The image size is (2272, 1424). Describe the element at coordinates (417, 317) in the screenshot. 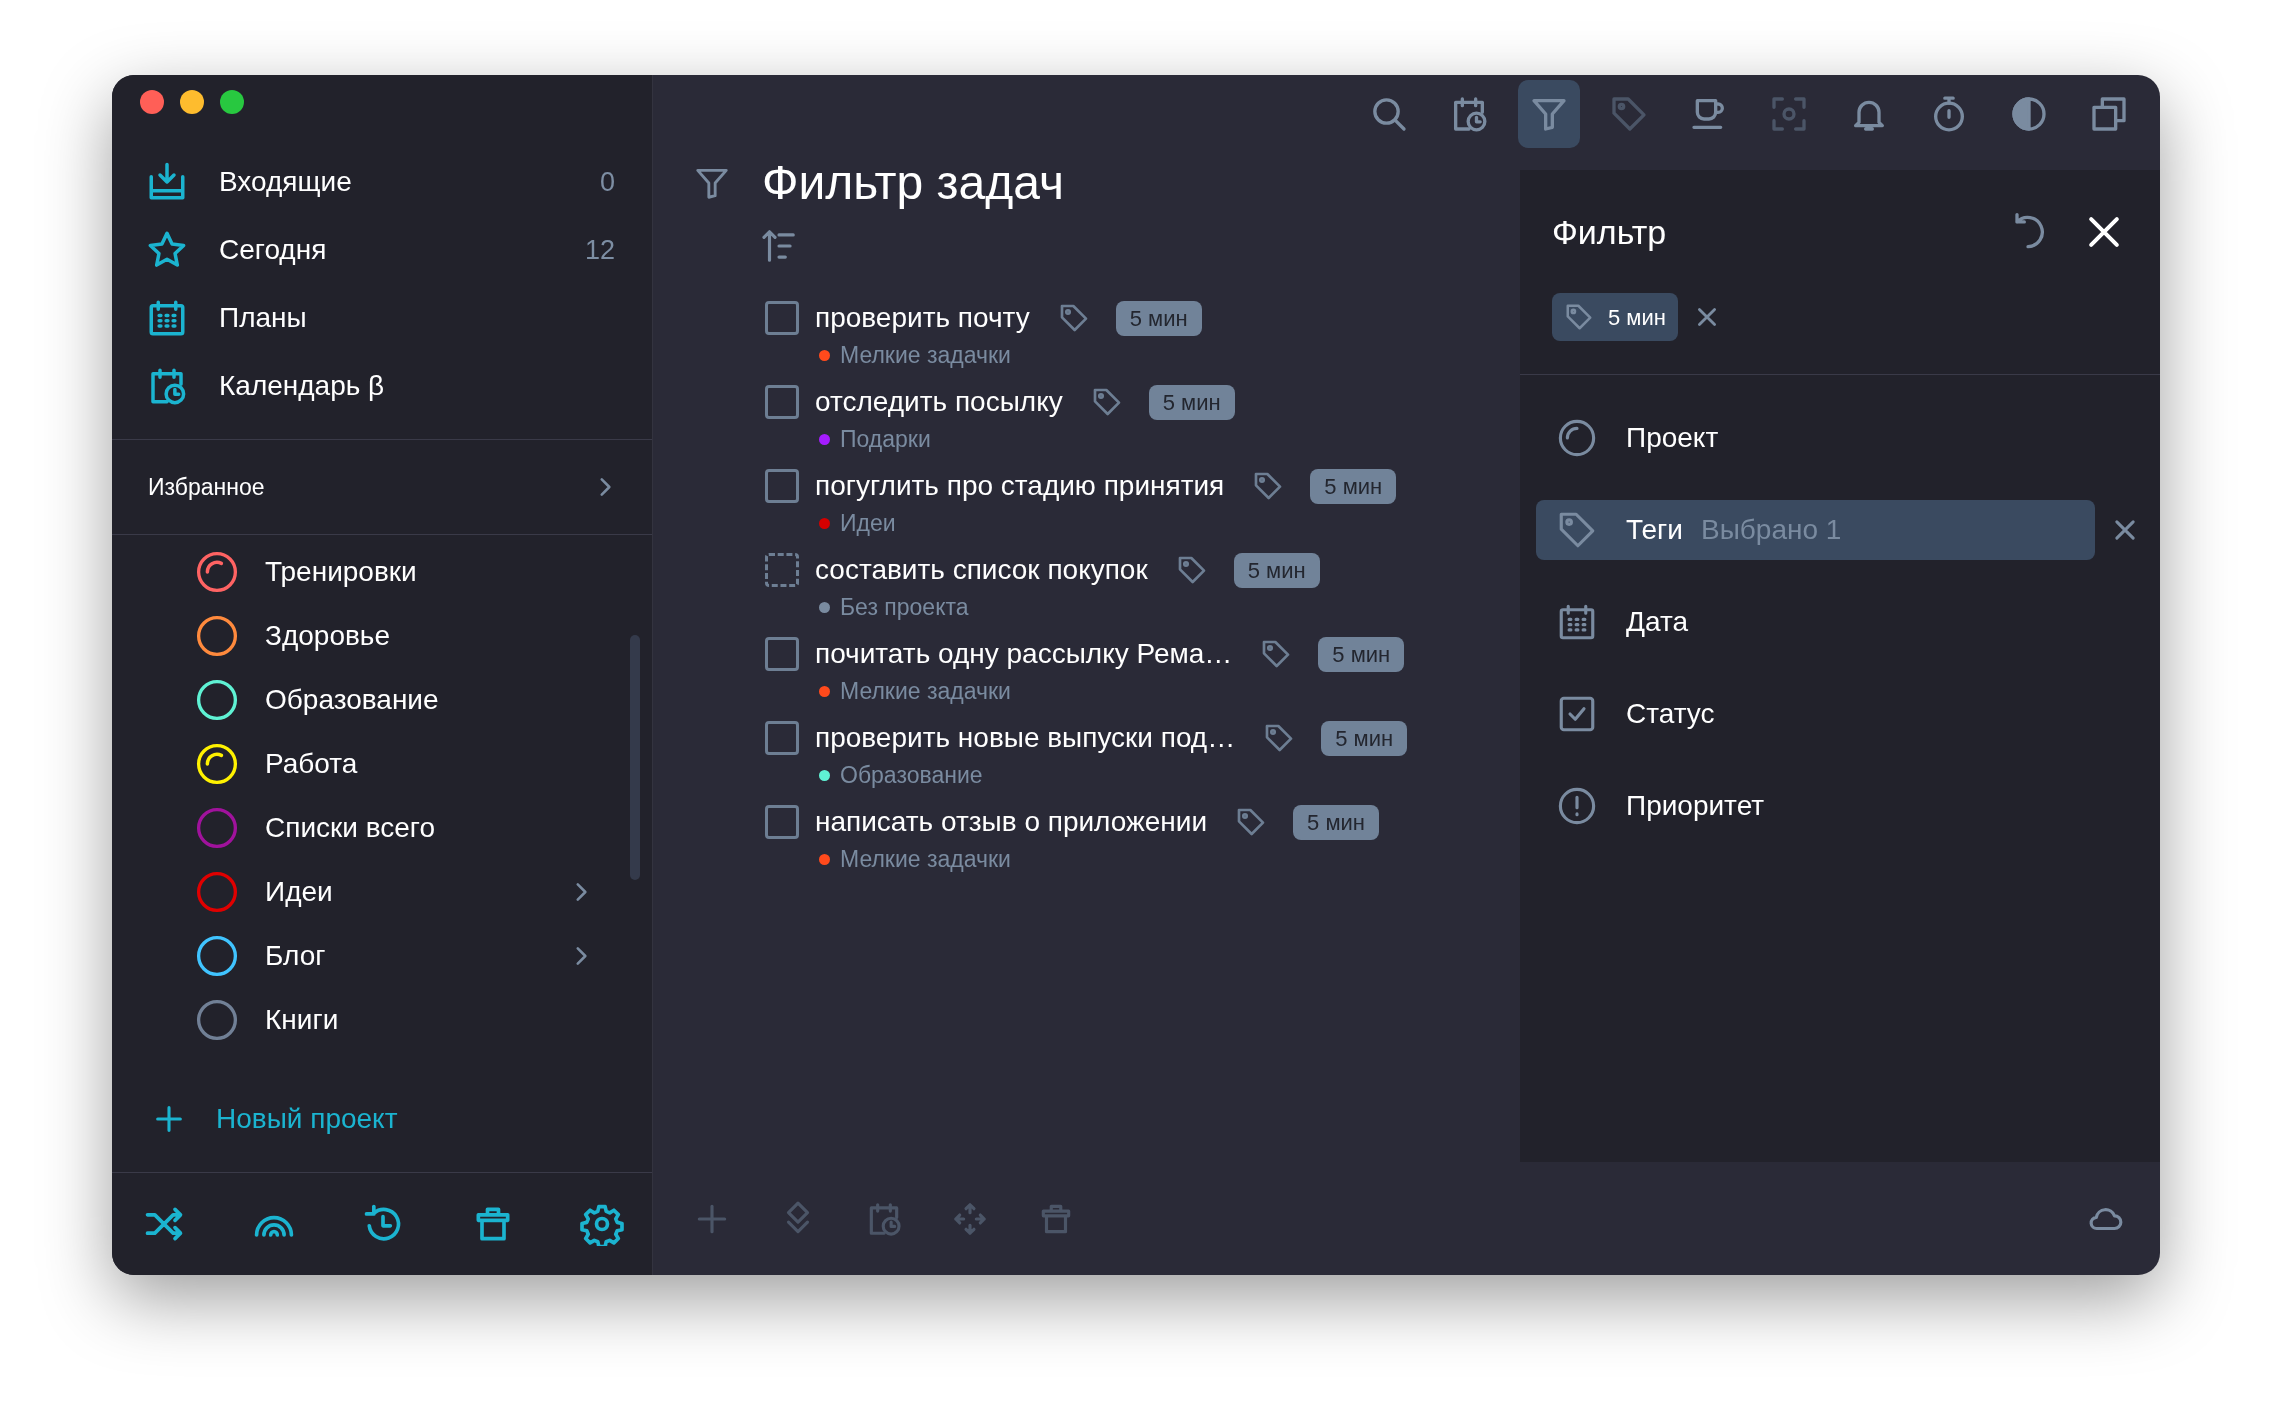

I see `nav-item: Планы` at that location.